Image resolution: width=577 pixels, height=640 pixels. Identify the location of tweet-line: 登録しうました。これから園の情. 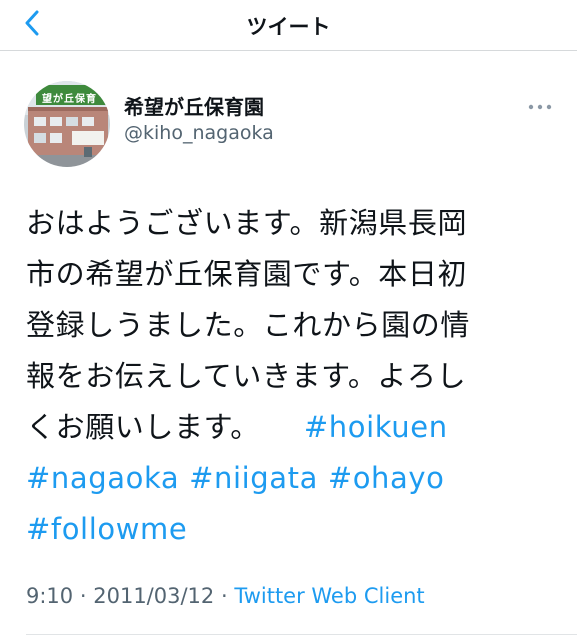
(248, 325).